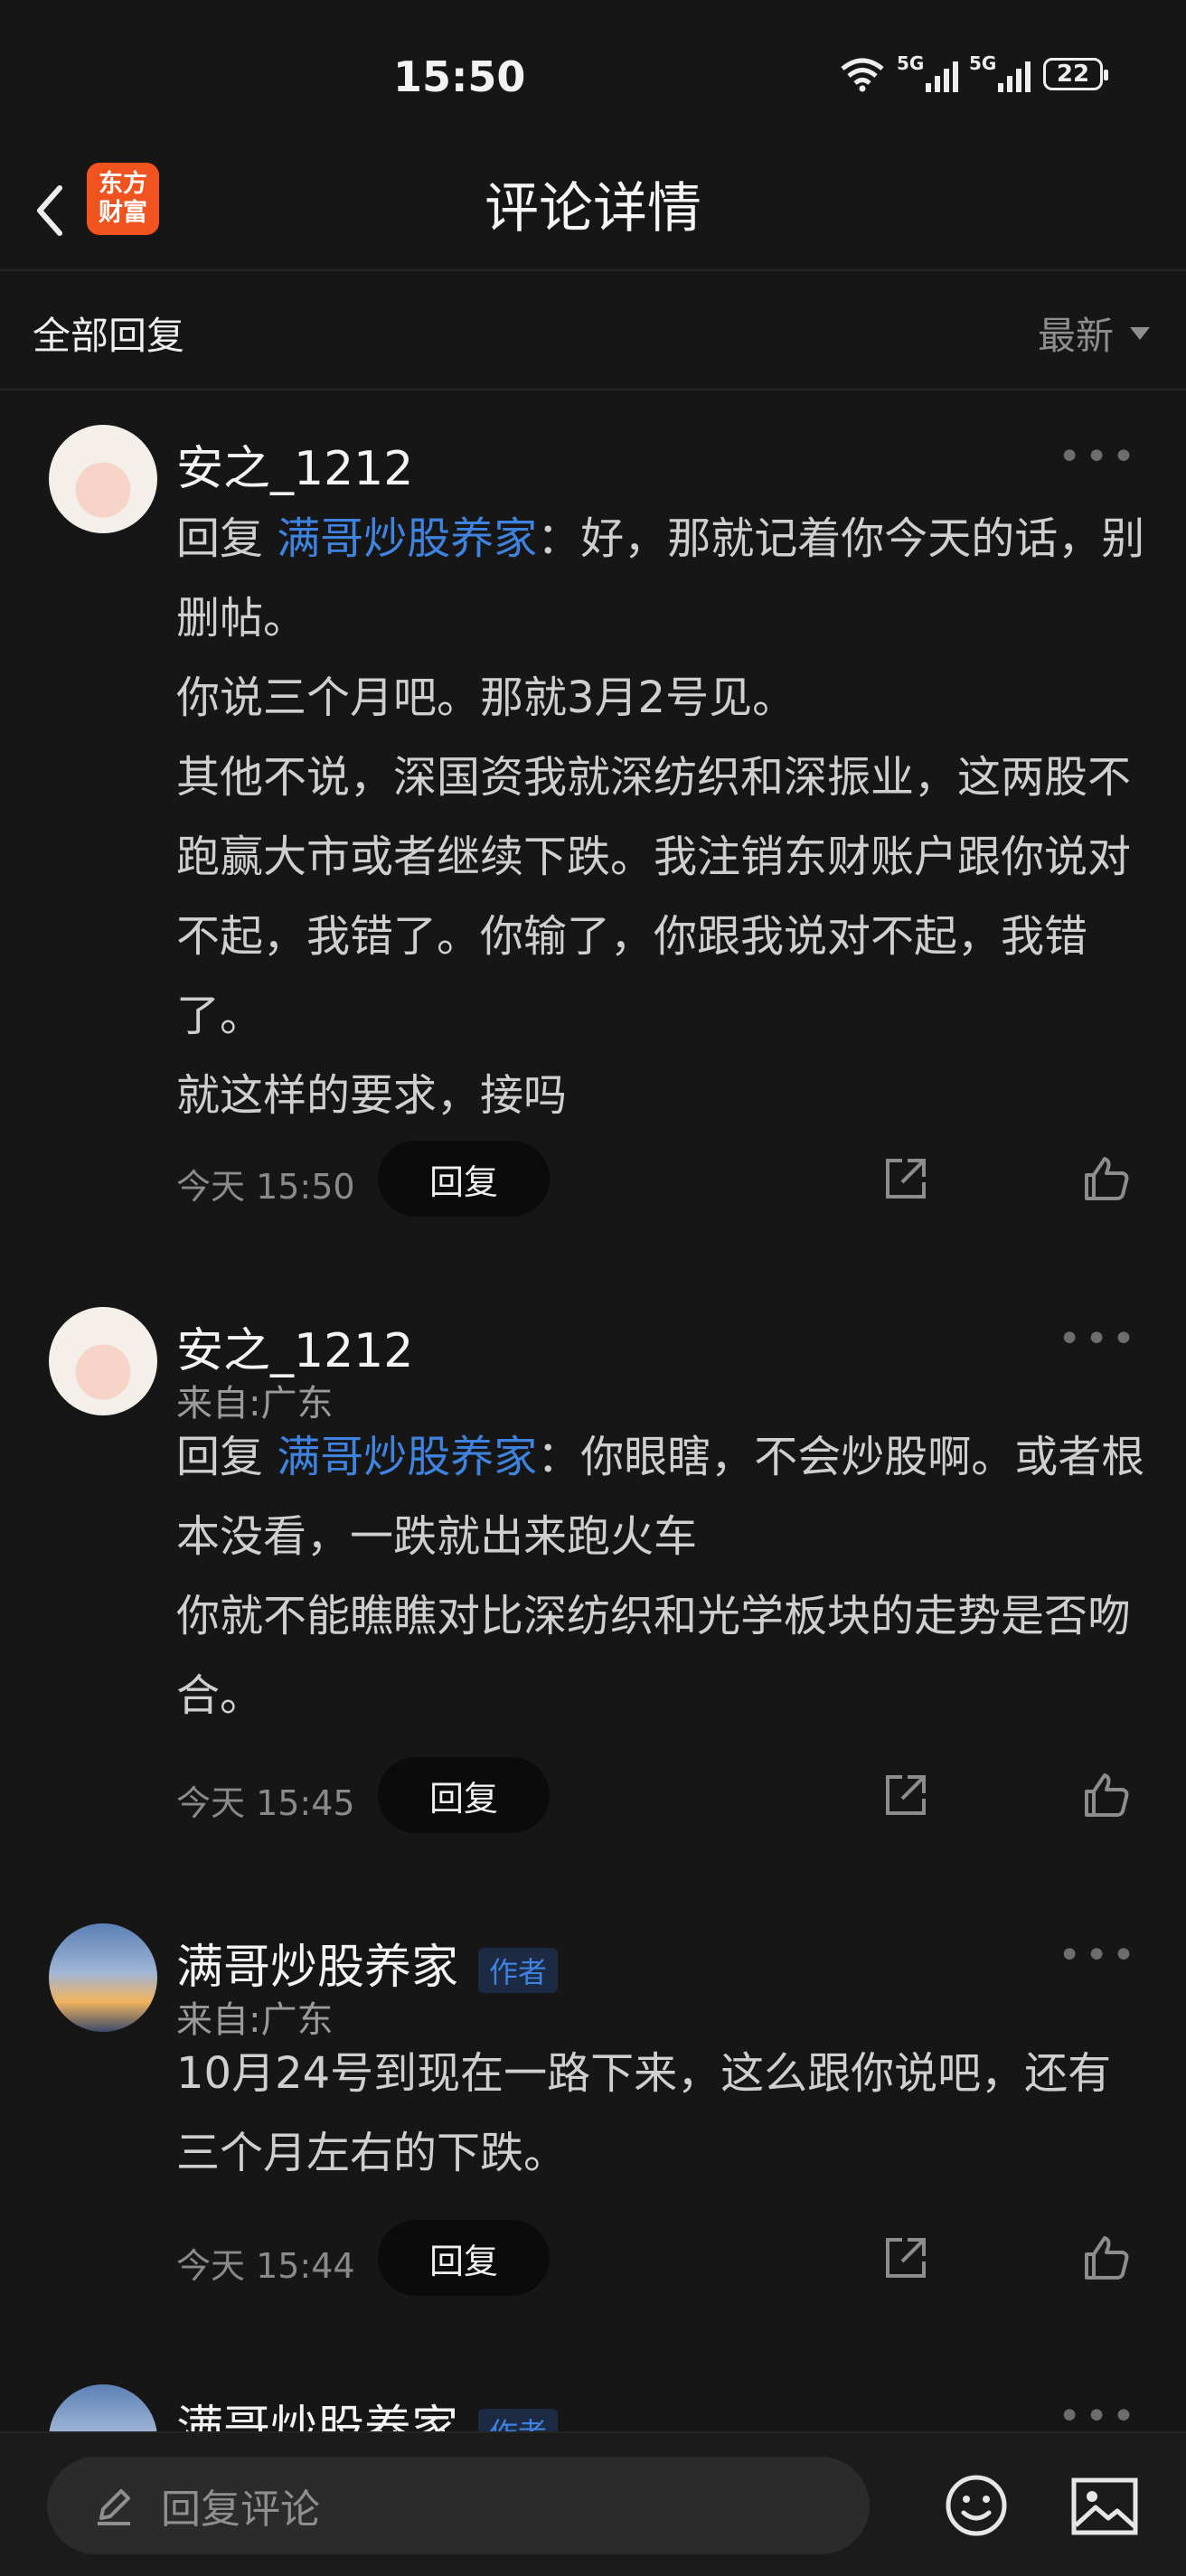 The height and width of the screenshot is (2576, 1186). I want to click on reply-placeholder: 回复评论, so click(240, 2510).